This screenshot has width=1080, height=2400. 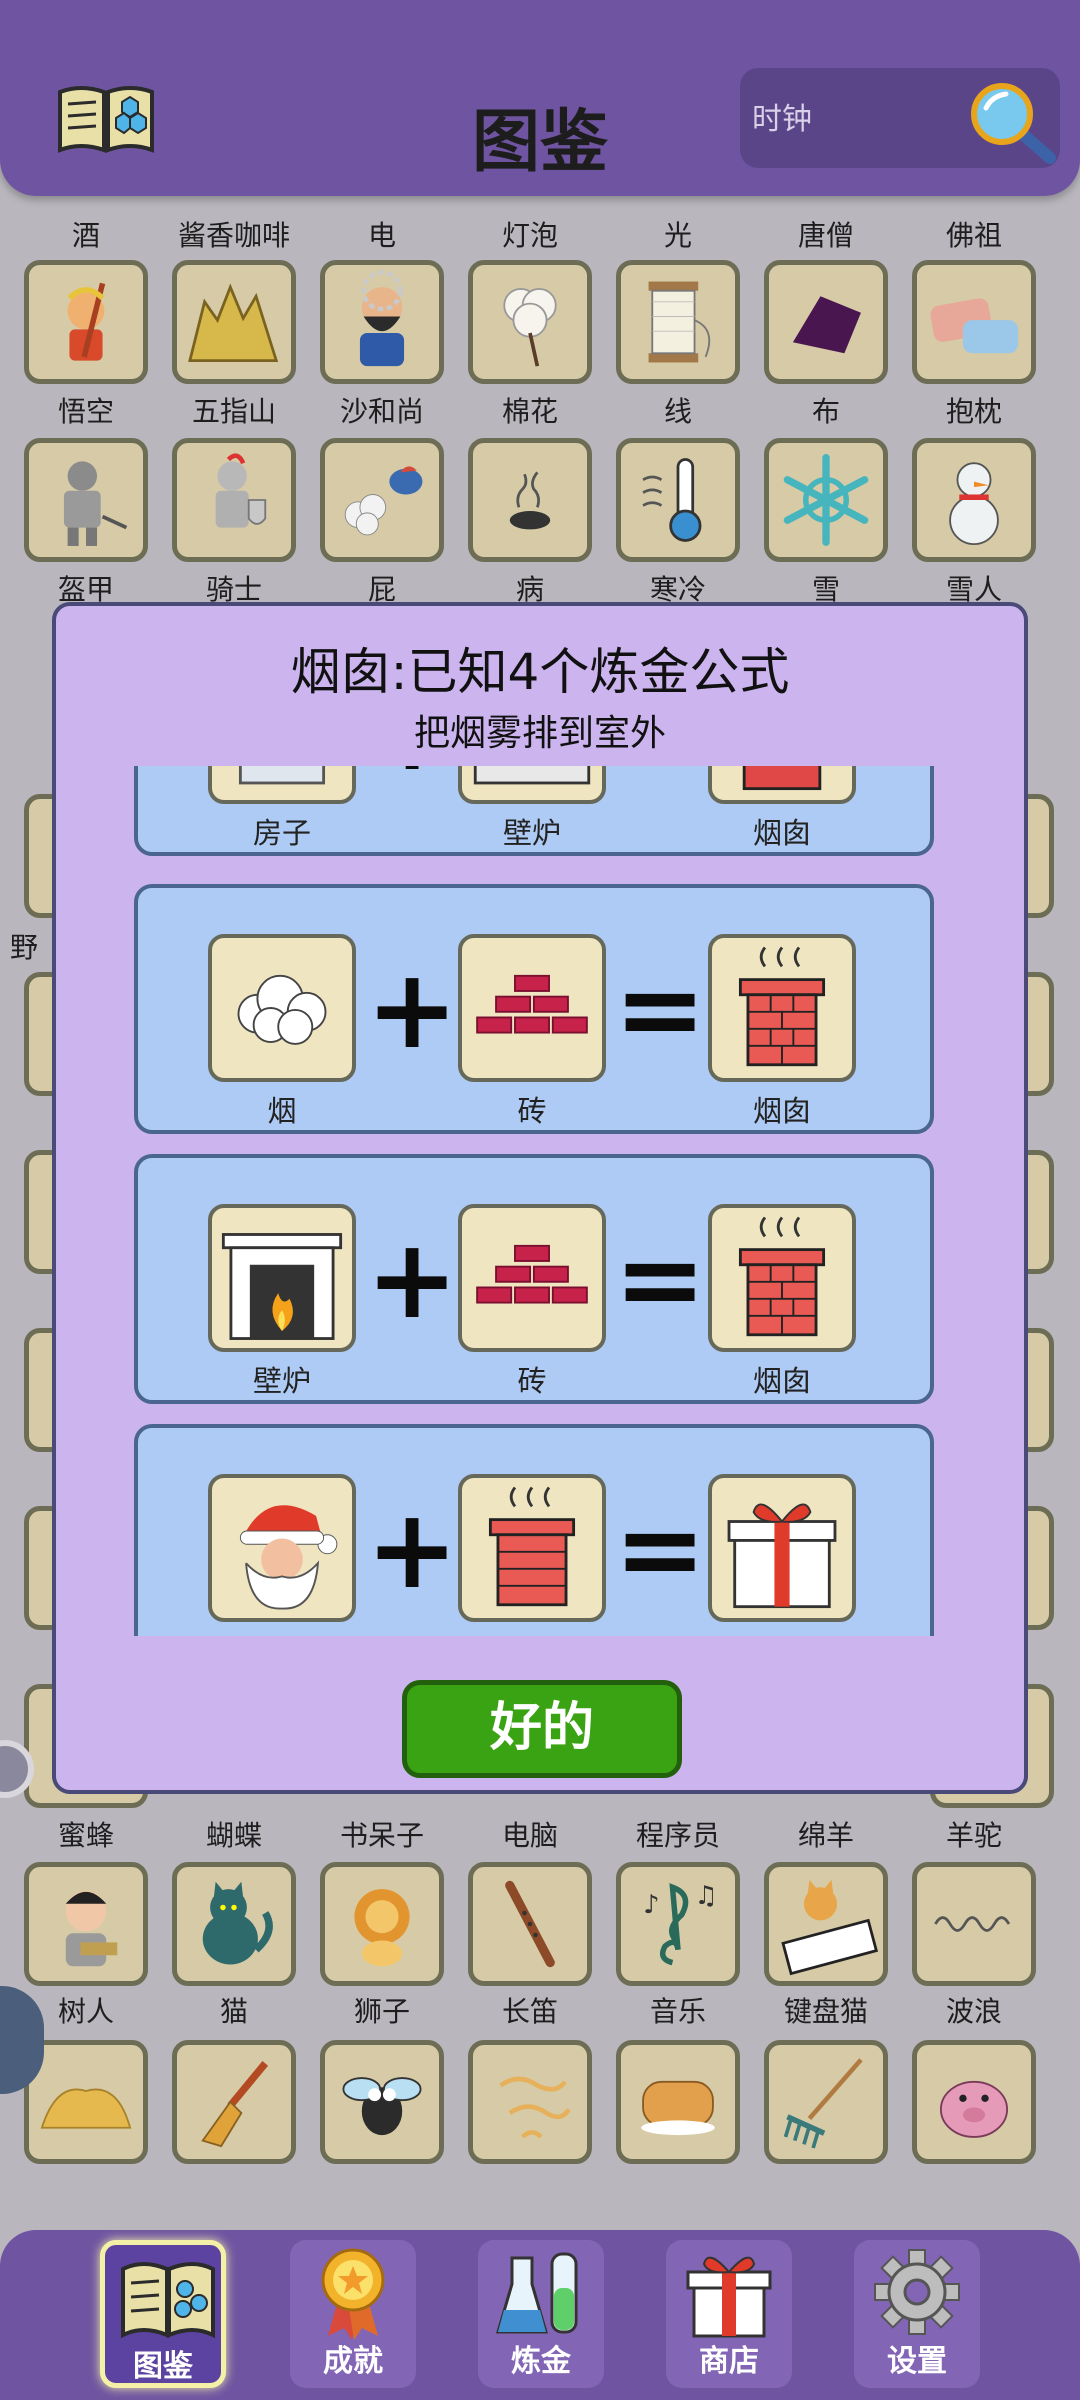 What do you see at coordinates (917, 2292) in the screenshot?
I see `gear-icon` at bounding box center [917, 2292].